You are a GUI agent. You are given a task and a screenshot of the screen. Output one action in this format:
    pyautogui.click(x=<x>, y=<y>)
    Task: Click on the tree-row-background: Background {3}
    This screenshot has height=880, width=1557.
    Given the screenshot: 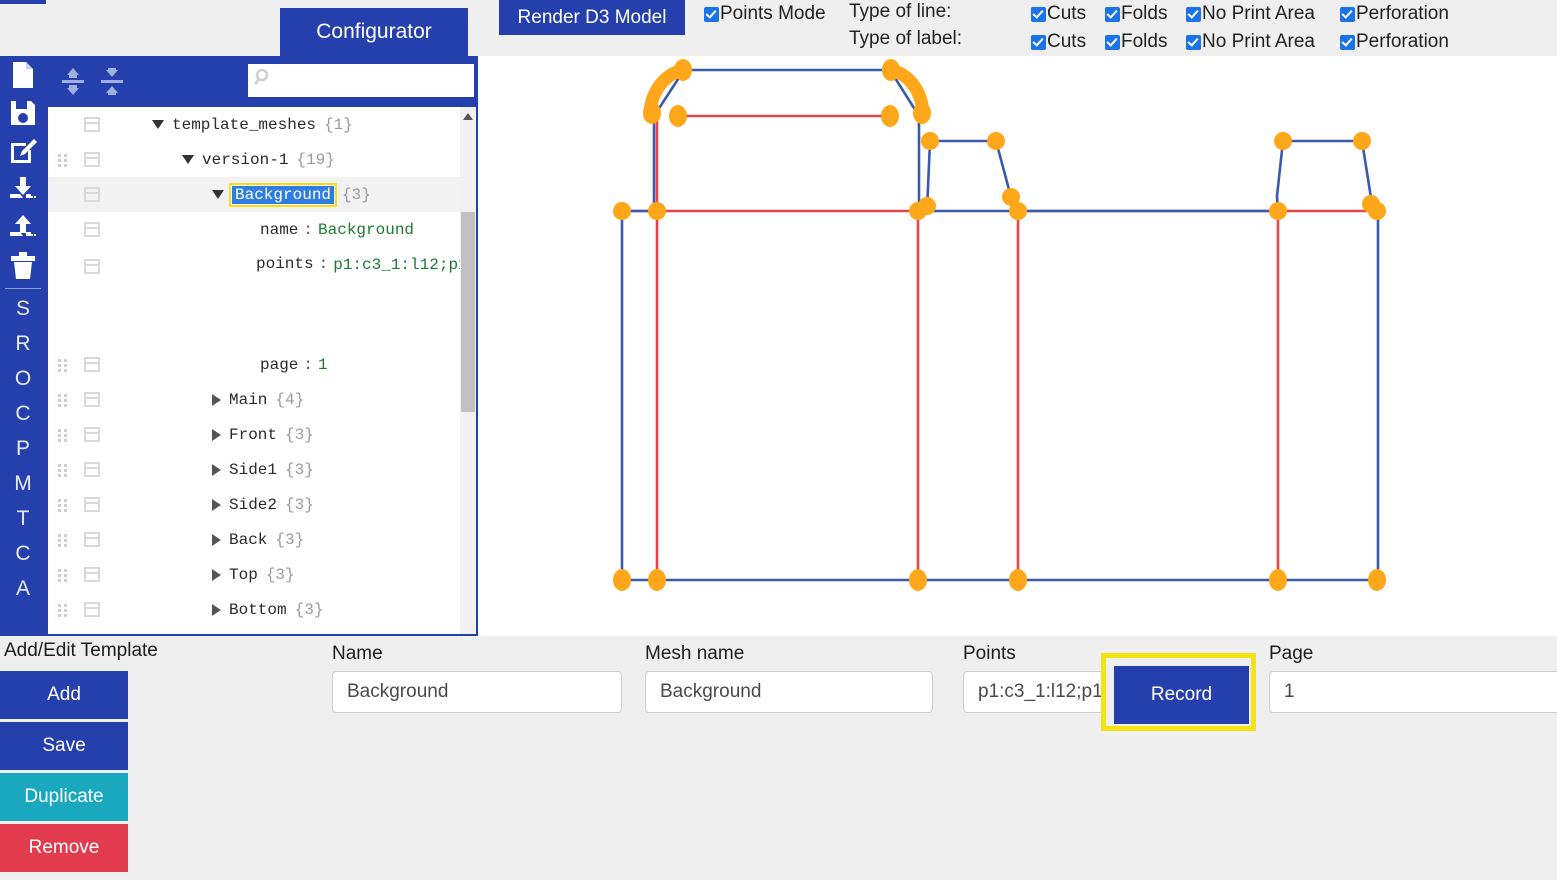 What is the action you would take?
    pyautogui.click(x=254, y=194)
    